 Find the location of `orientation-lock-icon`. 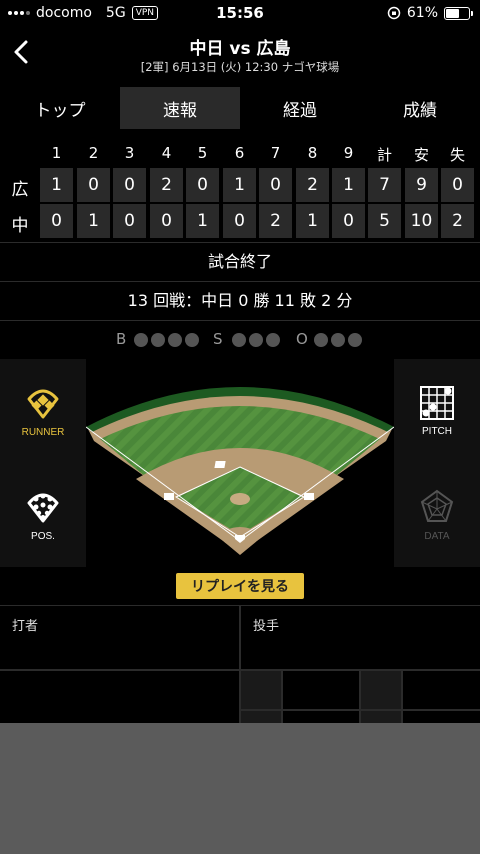

orientation-lock-icon is located at coordinates (394, 13).